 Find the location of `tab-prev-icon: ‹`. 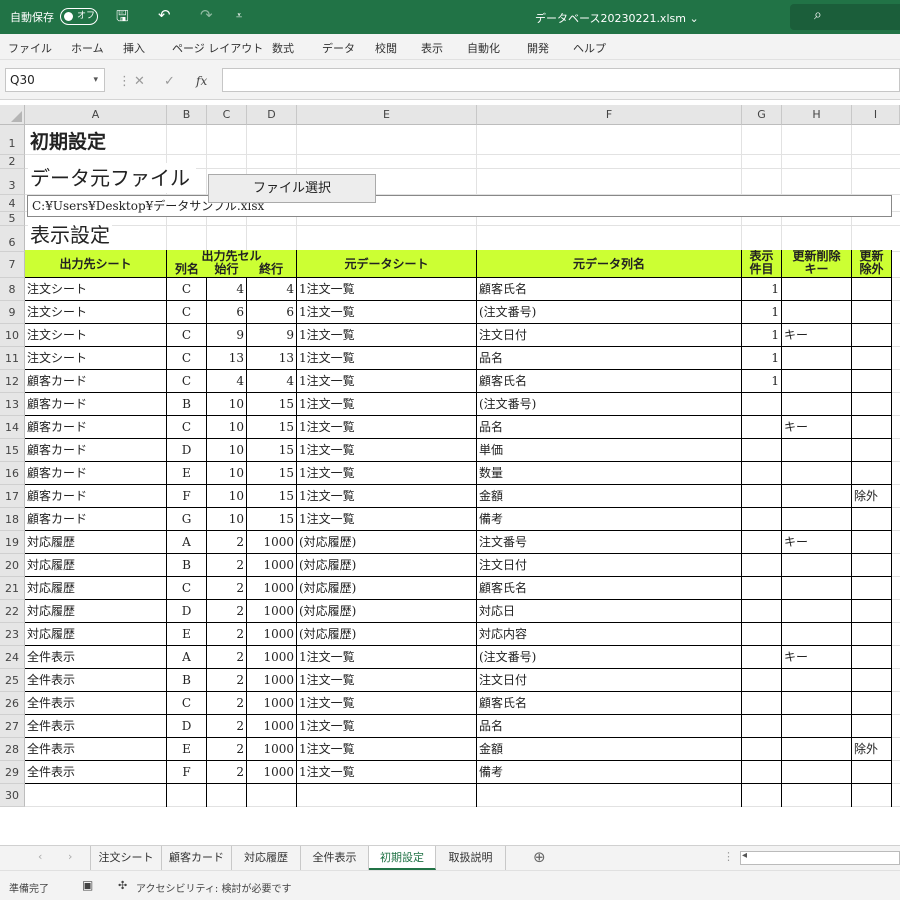

tab-prev-icon: ‹ is located at coordinates (40, 856).